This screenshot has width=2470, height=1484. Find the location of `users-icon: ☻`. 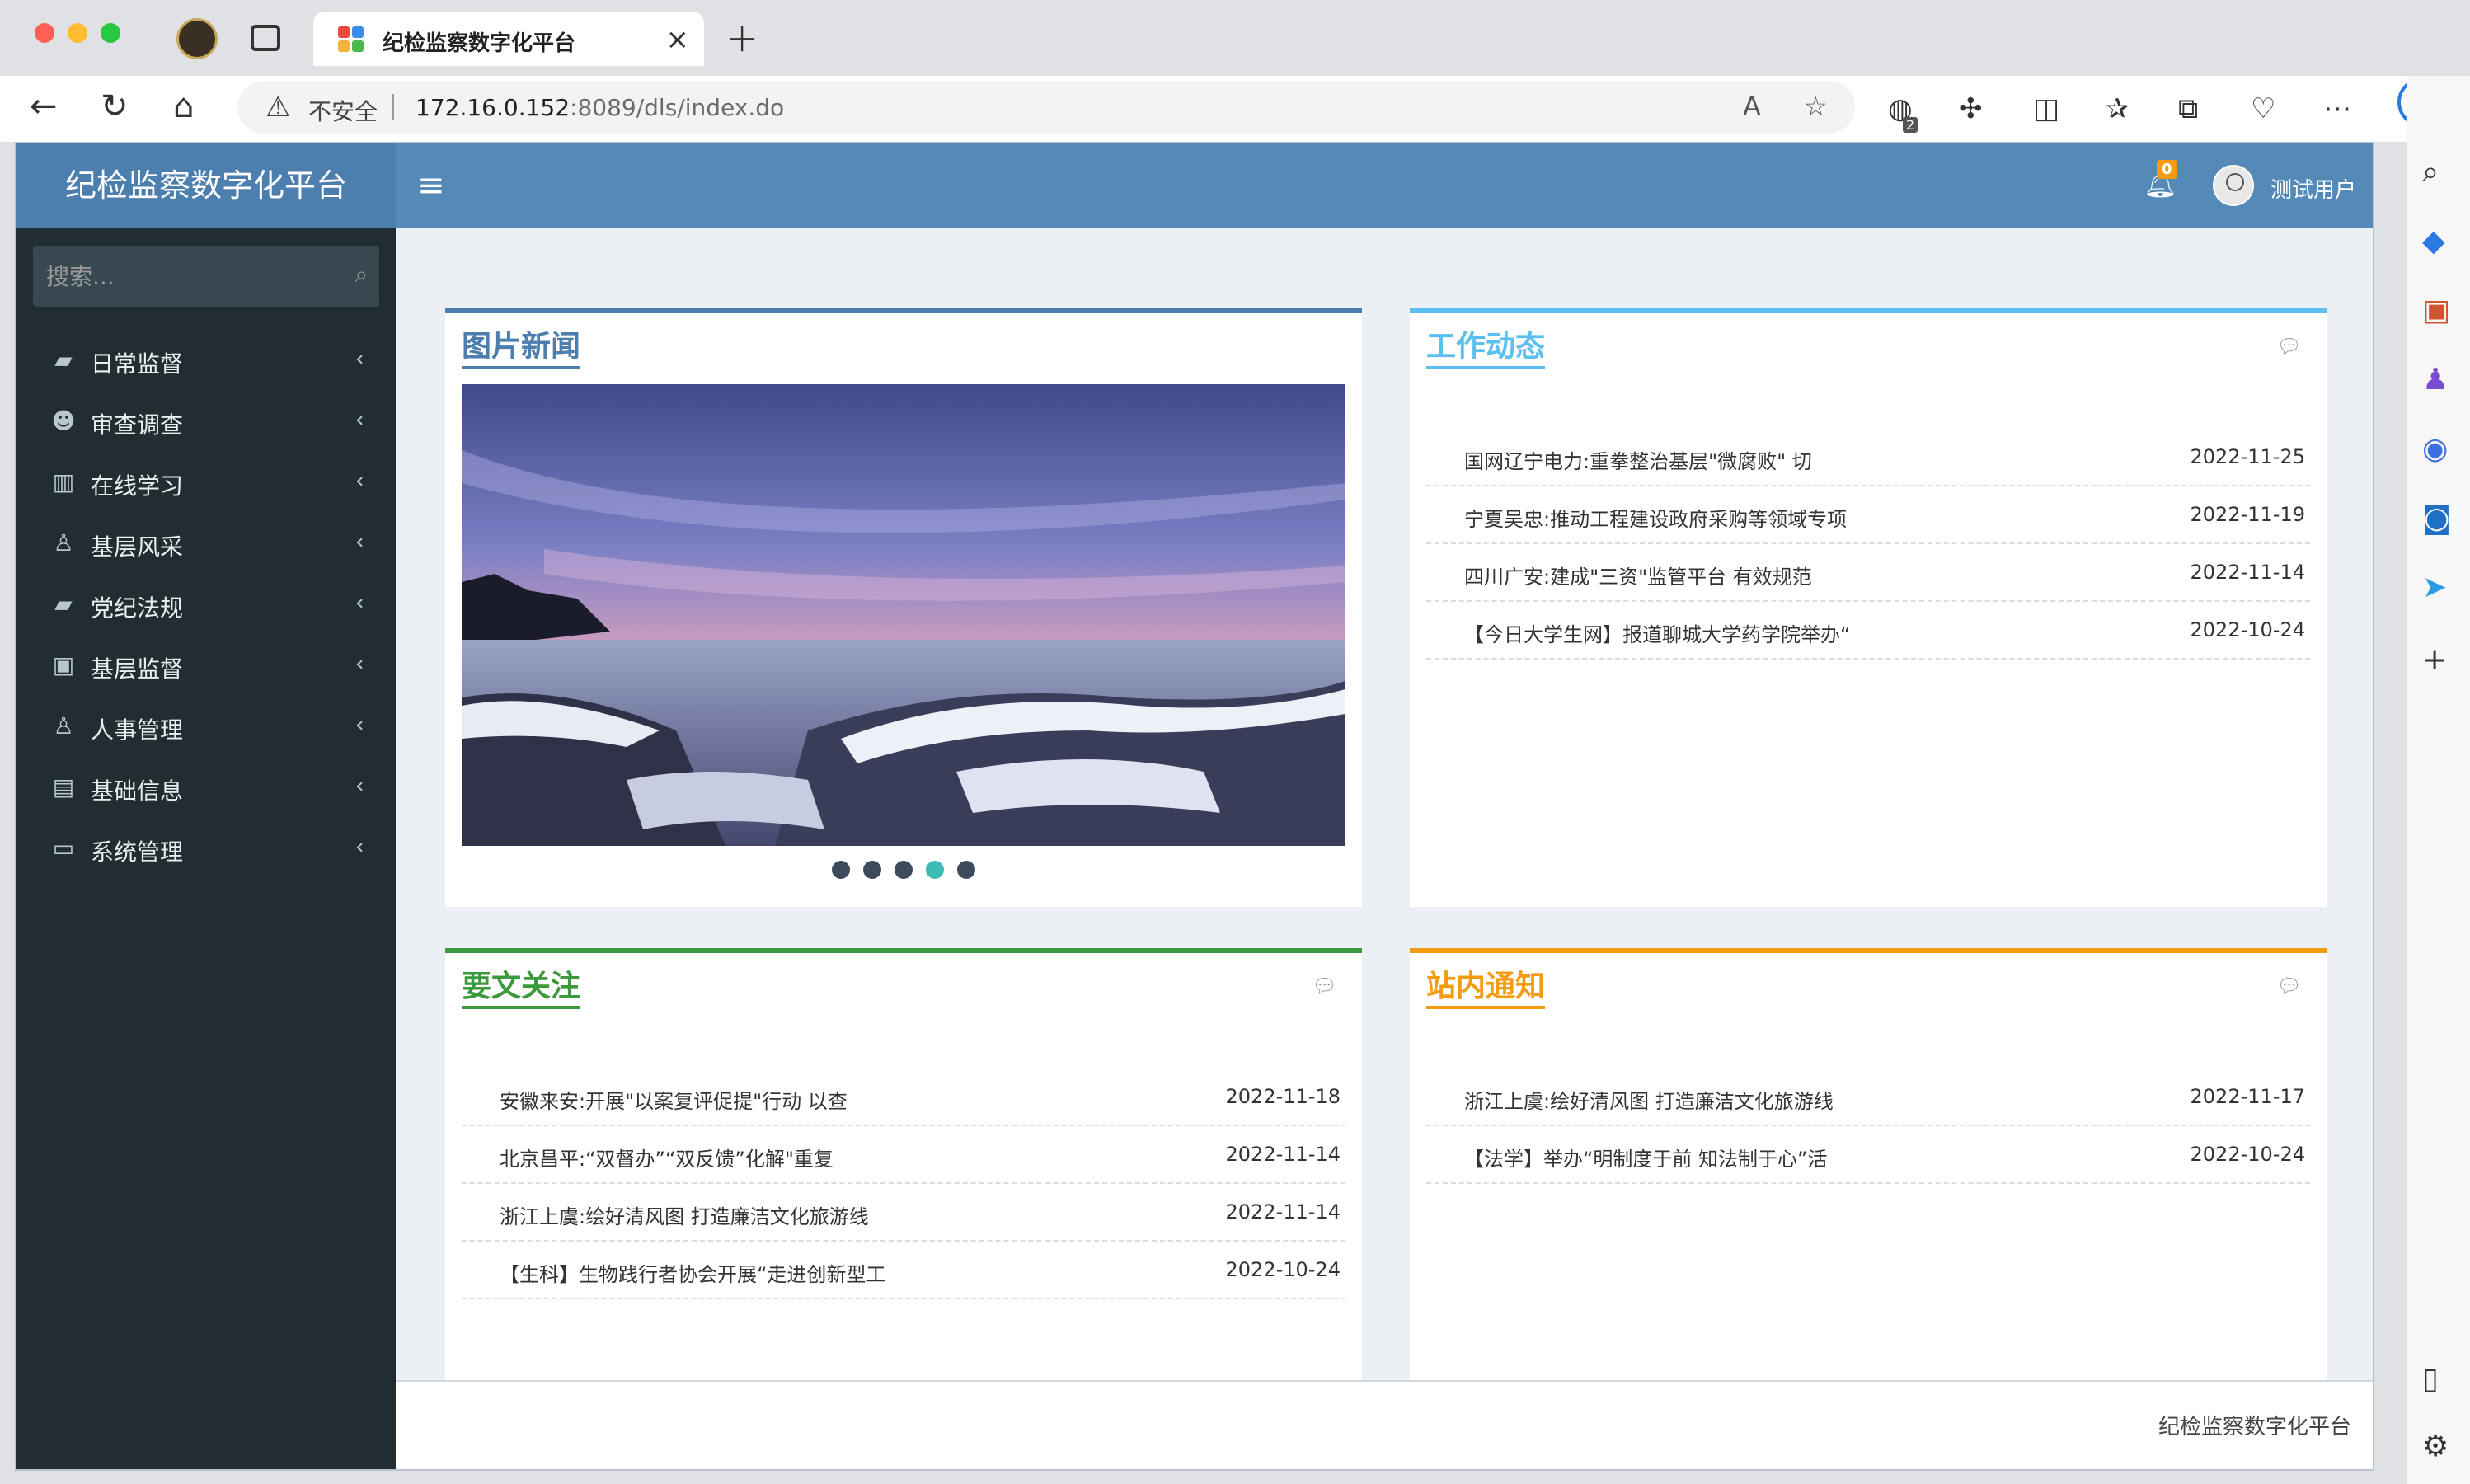

users-icon: ☻ is located at coordinates (63, 420).